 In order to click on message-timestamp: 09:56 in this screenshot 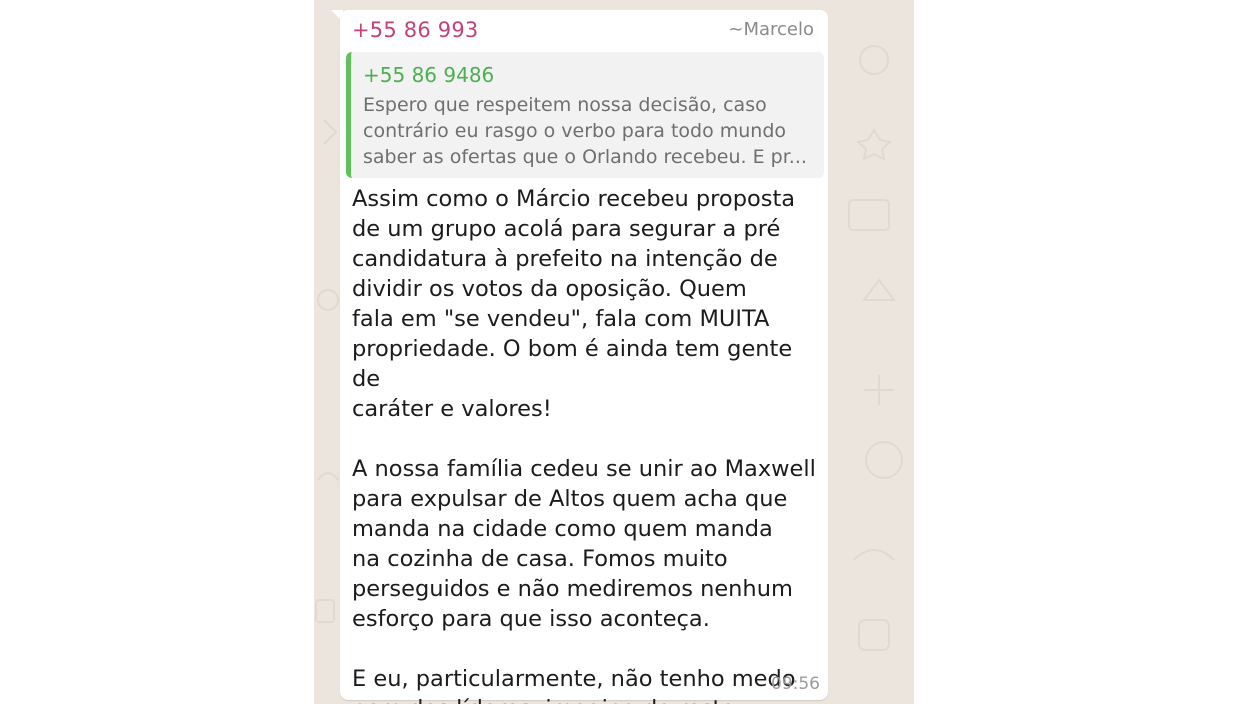, I will do `click(795, 684)`.